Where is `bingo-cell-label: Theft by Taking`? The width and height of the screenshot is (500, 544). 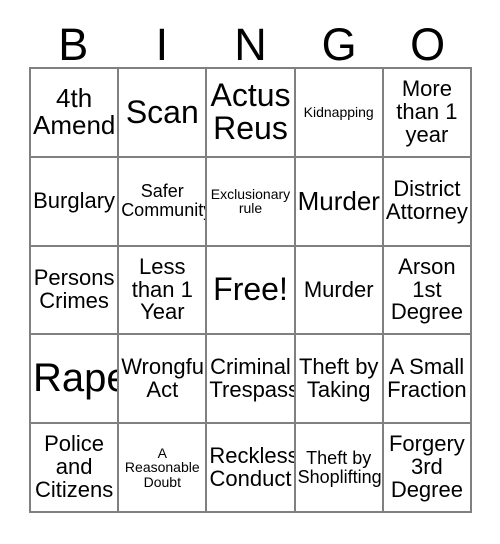
bingo-cell-label: Theft by Taking is located at coordinates (338, 377).